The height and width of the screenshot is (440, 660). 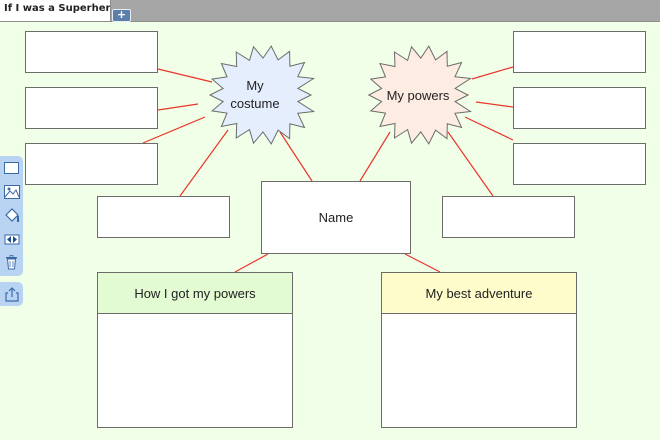 What do you see at coordinates (479, 370) in the screenshot?
I see `adventure-box` at bounding box center [479, 370].